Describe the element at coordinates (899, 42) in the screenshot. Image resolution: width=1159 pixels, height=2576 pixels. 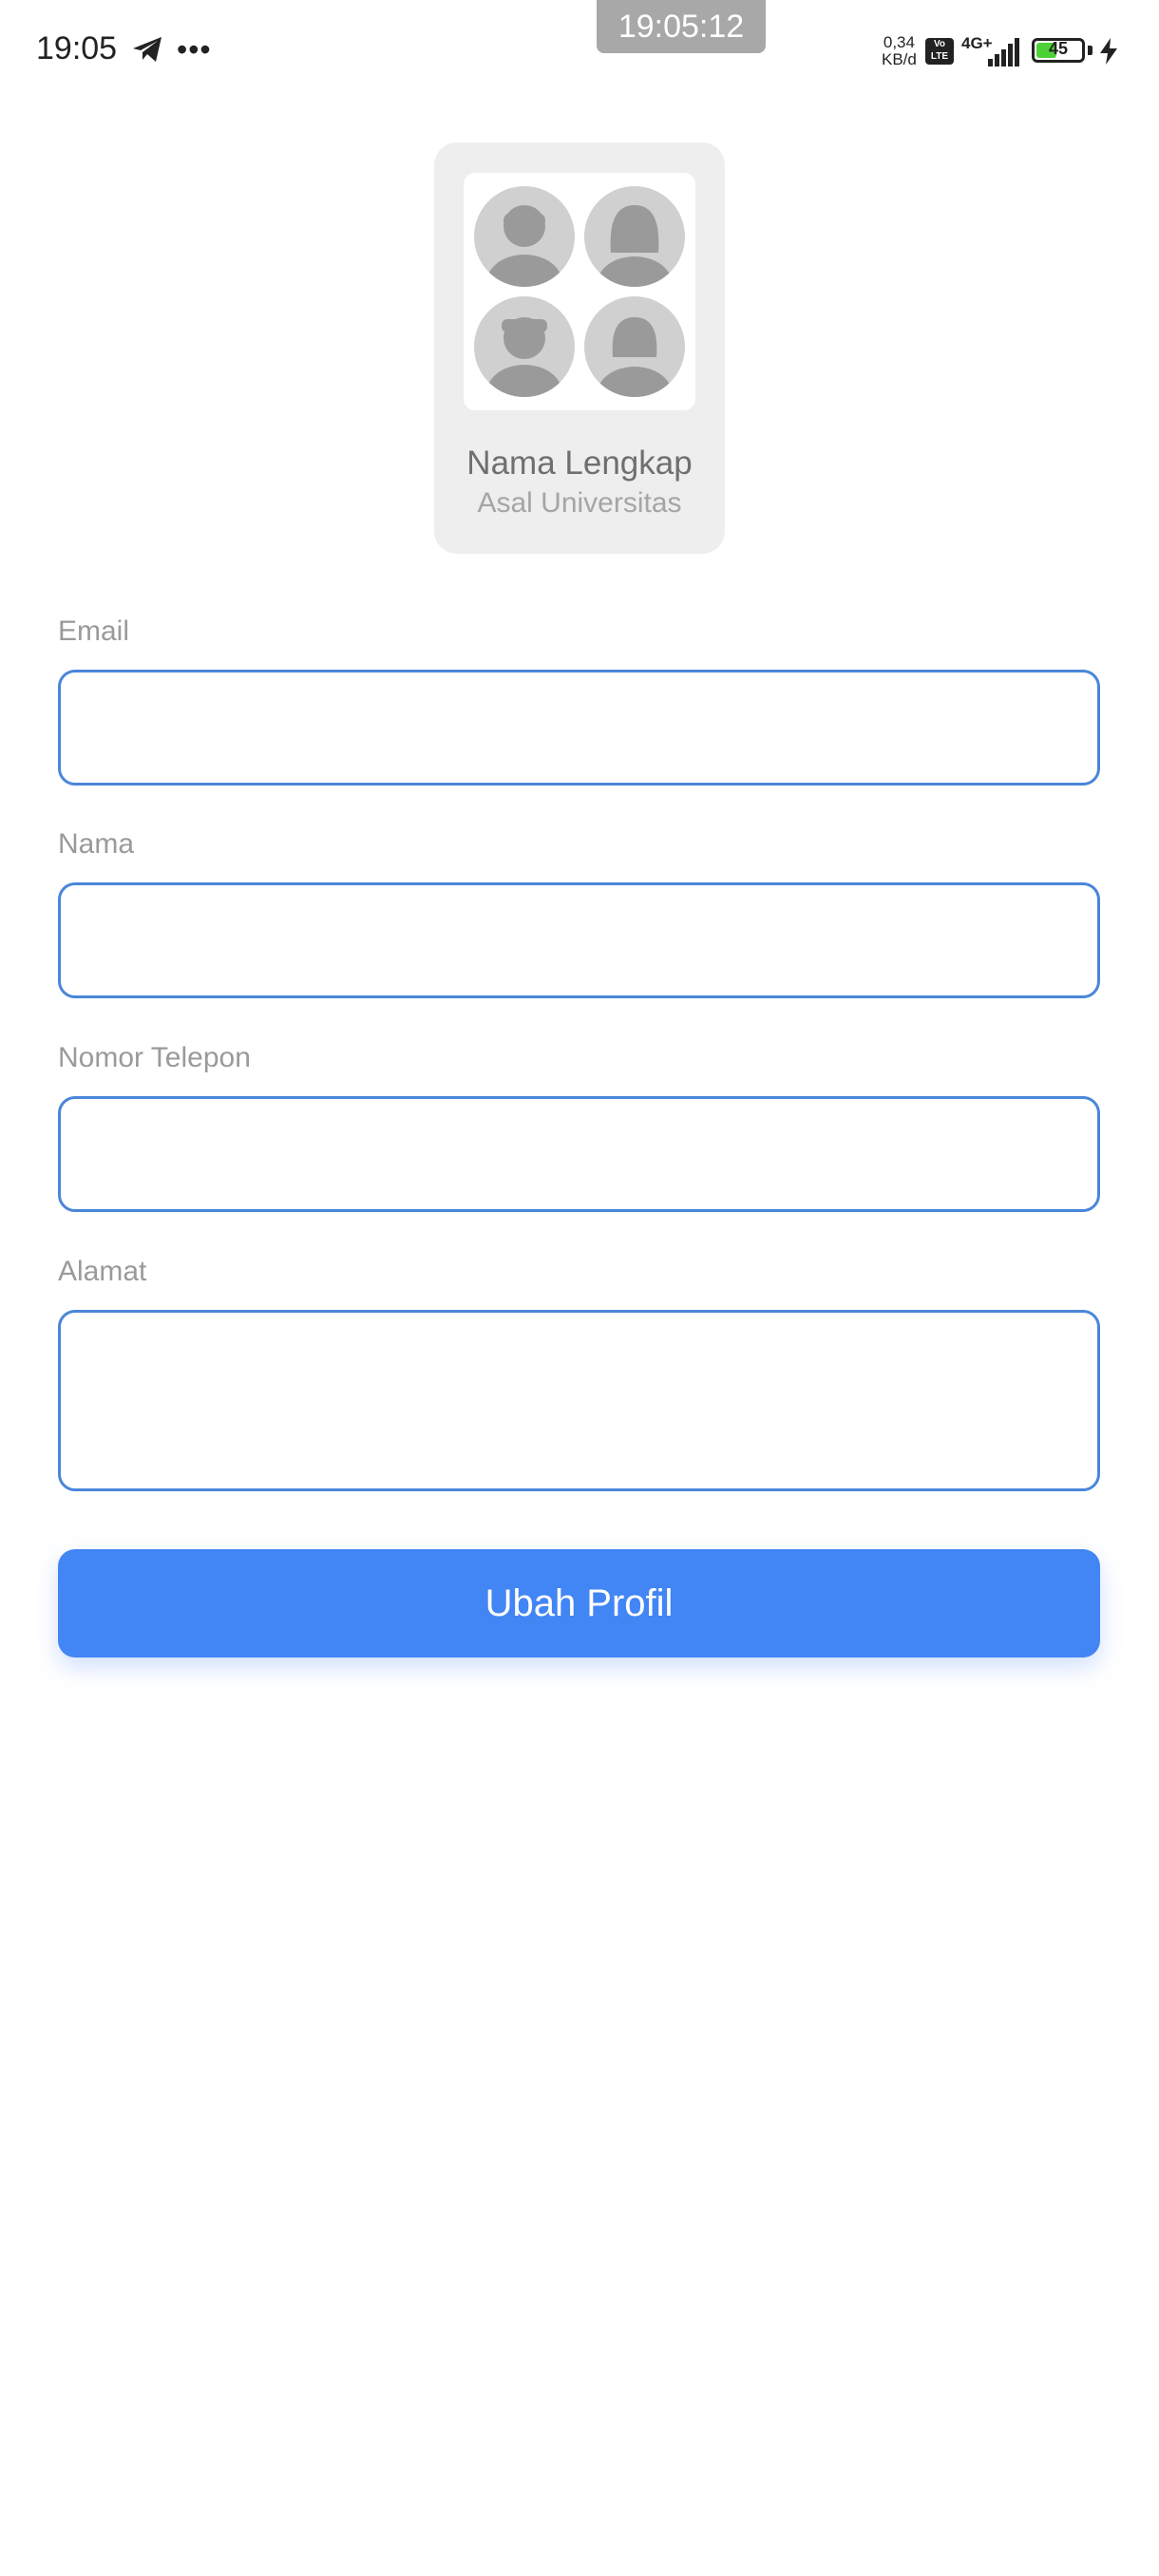
I see `network-speed-value: 0,34` at that location.